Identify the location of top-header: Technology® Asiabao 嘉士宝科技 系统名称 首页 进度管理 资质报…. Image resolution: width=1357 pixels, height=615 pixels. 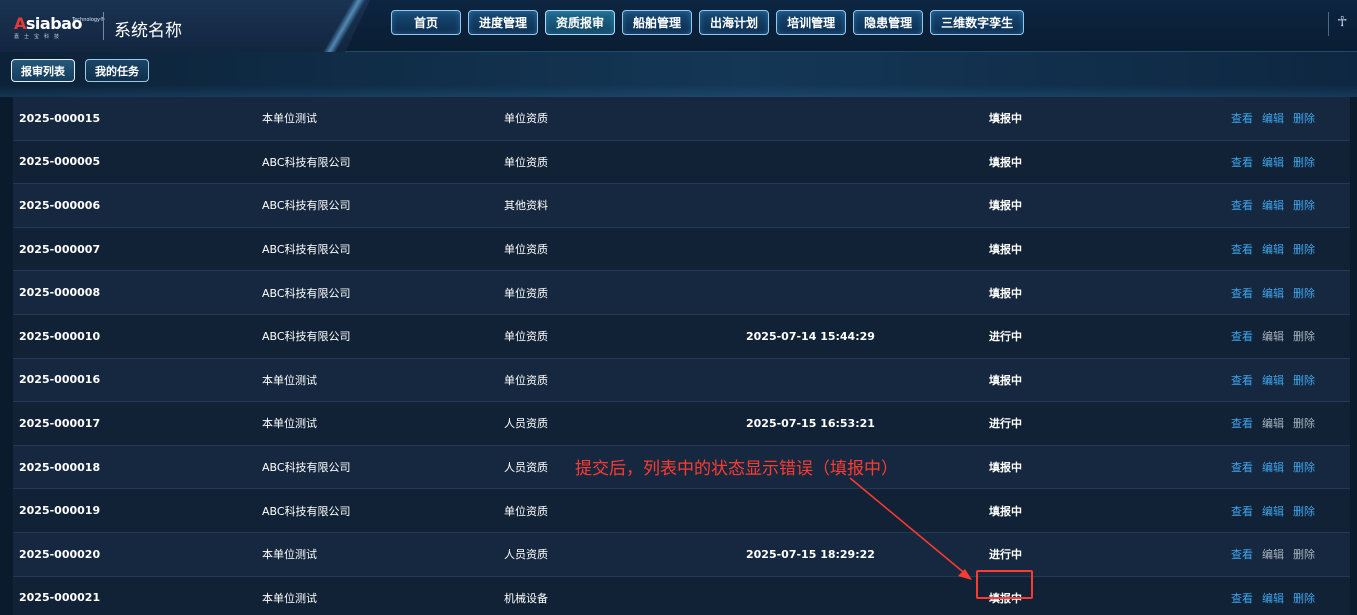
(678, 26).